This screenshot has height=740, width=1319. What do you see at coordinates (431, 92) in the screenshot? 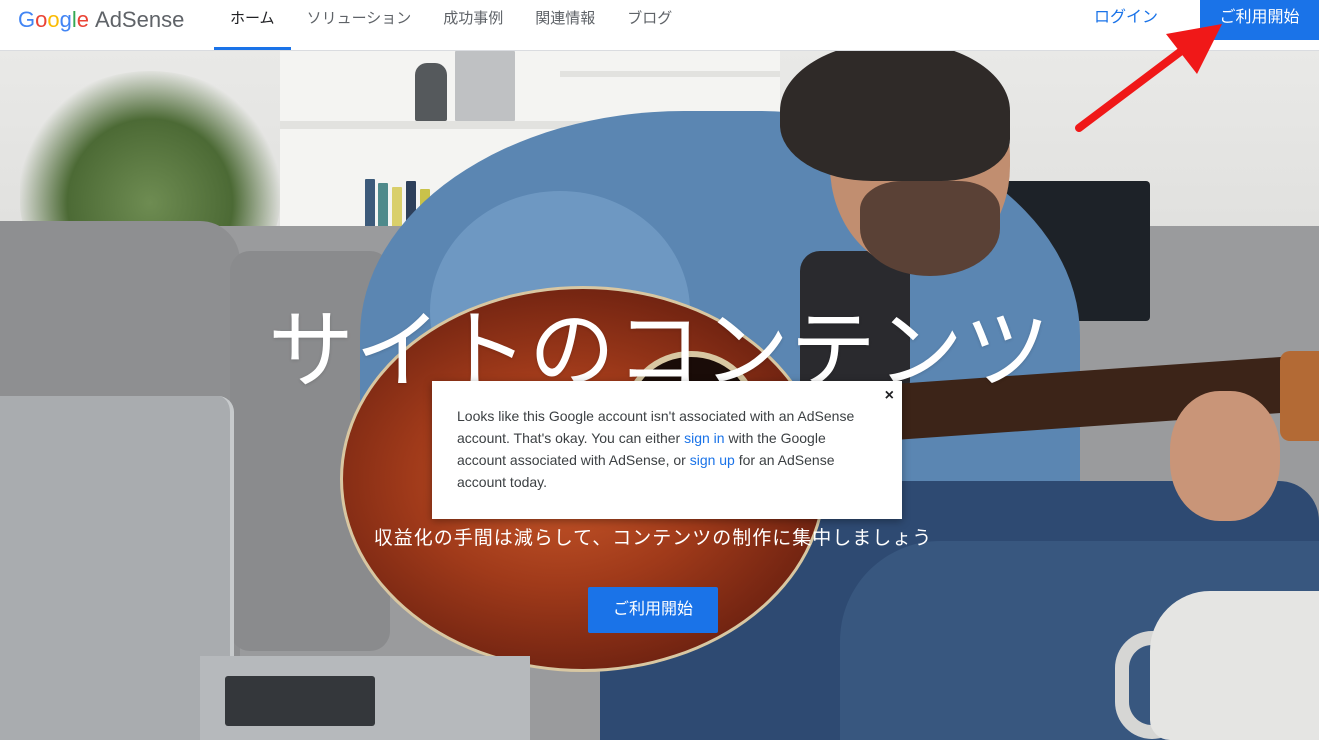
I see `vase-decoration` at bounding box center [431, 92].